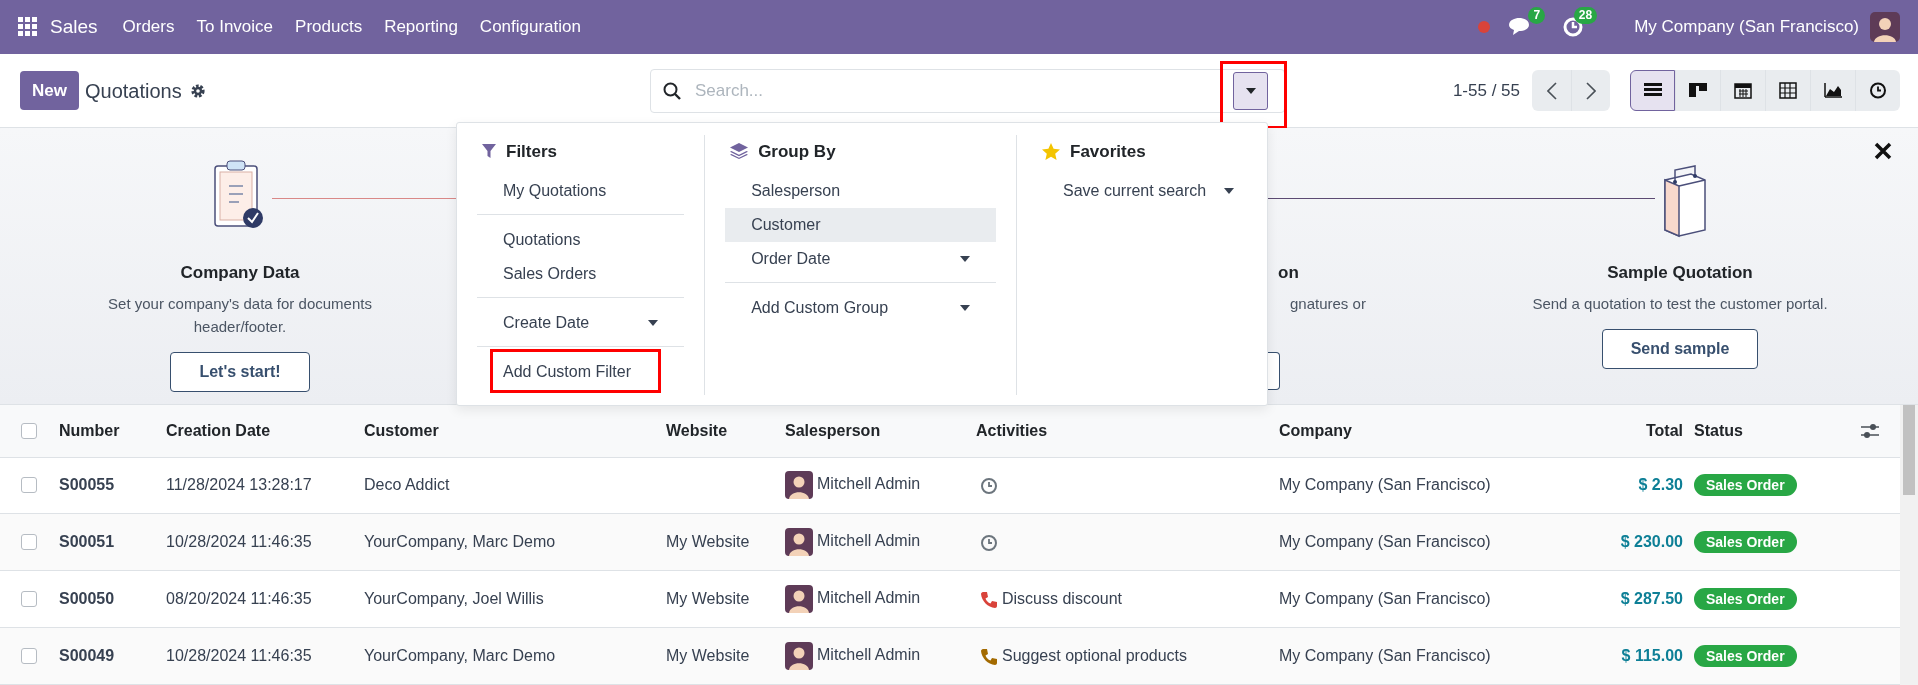  What do you see at coordinates (1537, 15) in the screenshot?
I see `count-badge: 7` at bounding box center [1537, 15].